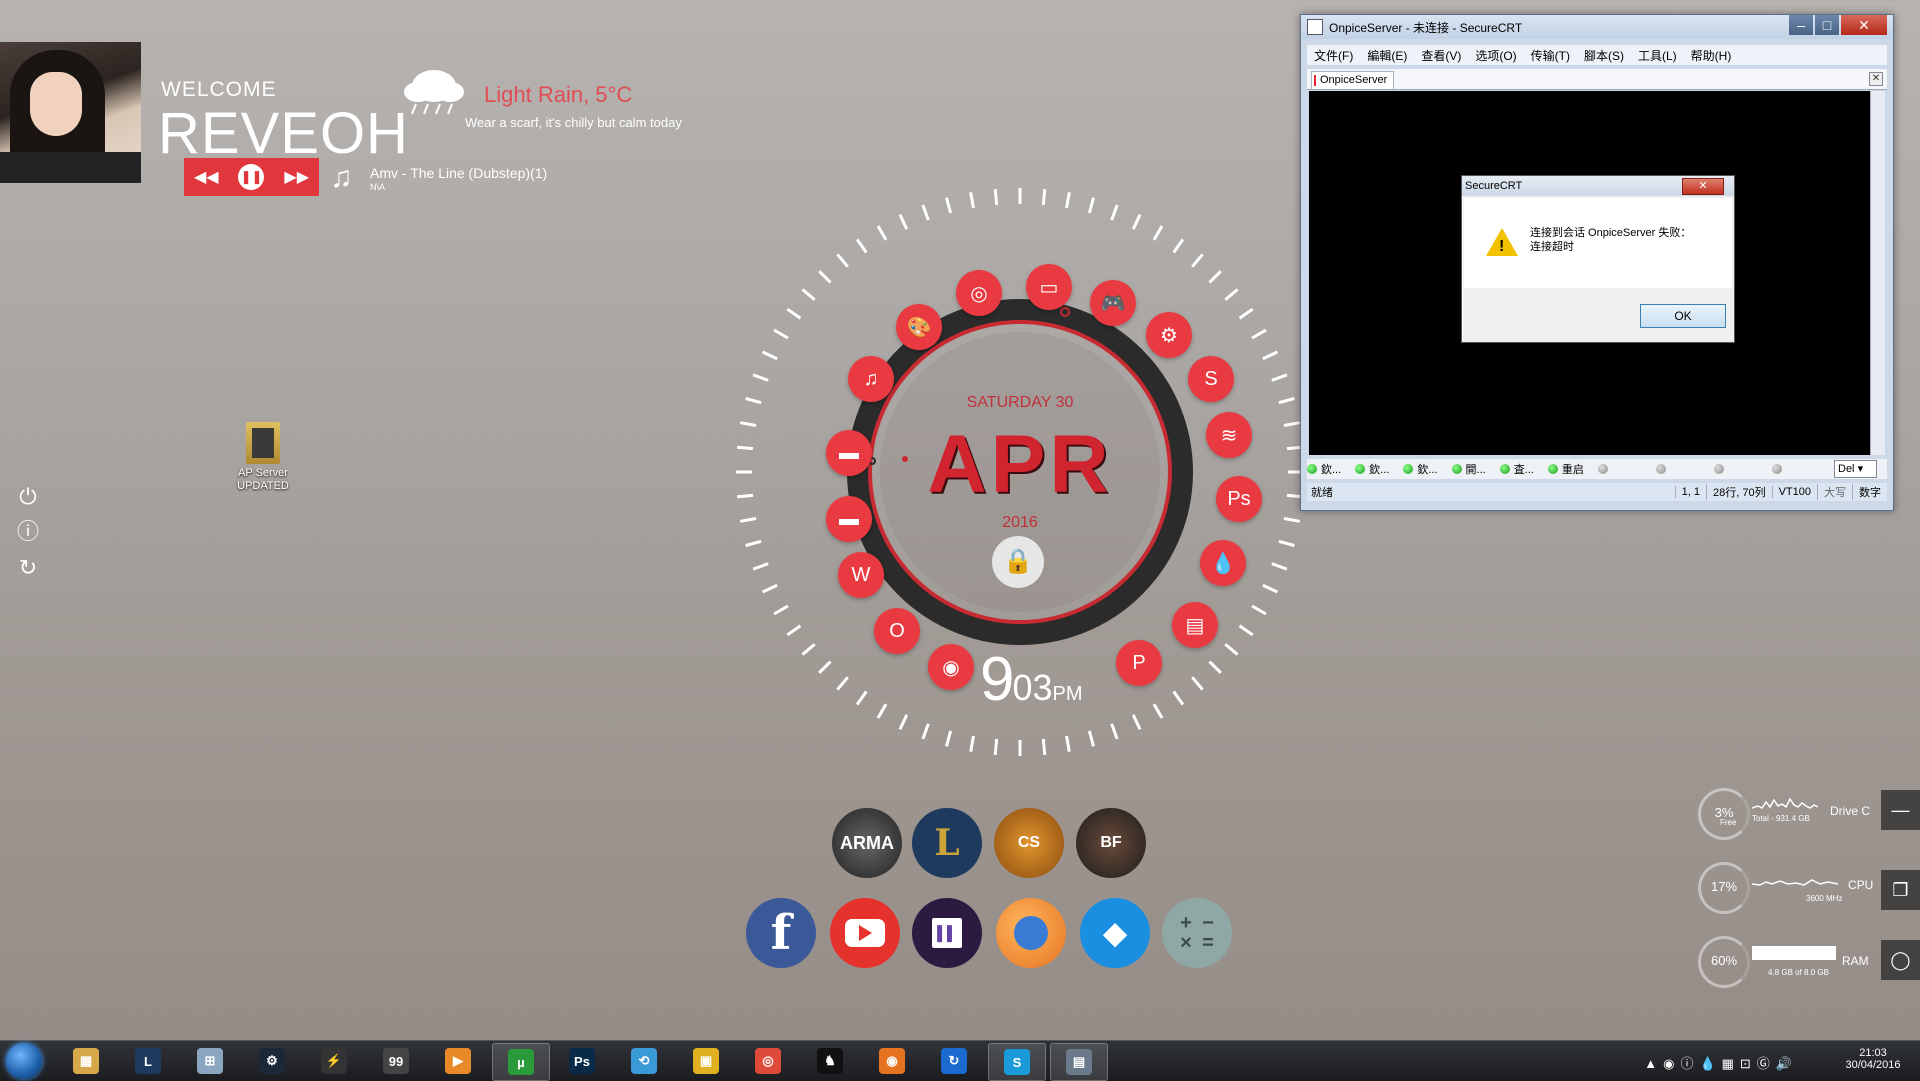 The image size is (1920, 1081). Describe the element at coordinates (830, 1061) in the screenshot. I see `taskbar-game-button: ♞` at that location.